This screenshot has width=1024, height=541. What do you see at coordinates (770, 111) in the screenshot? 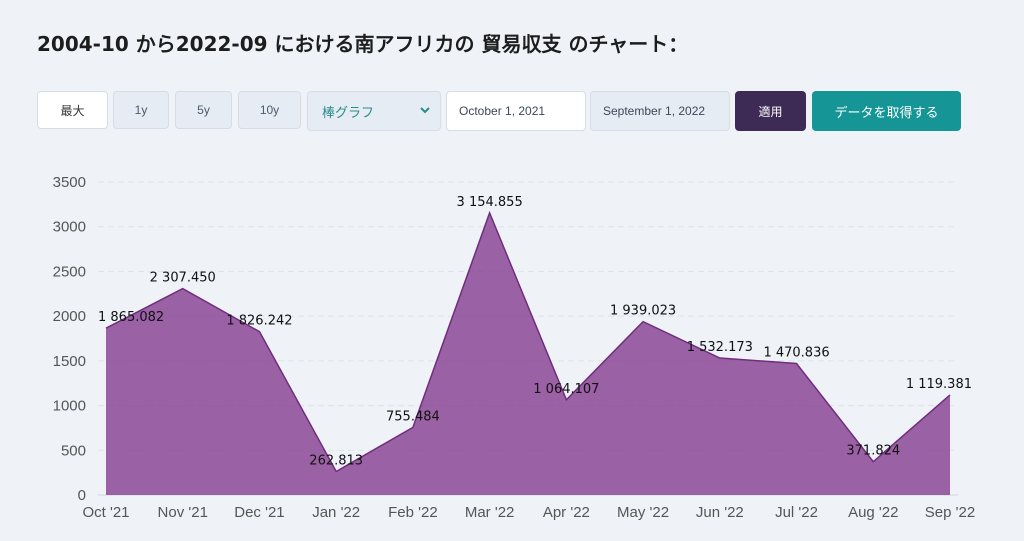
I see `apply-button: 適用` at bounding box center [770, 111].